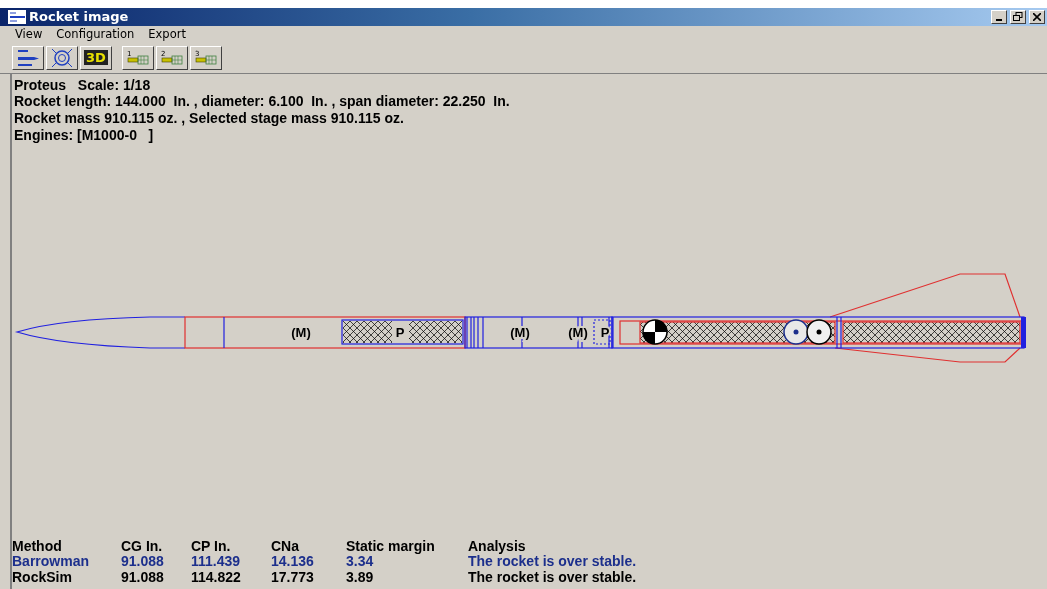 The image size is (1047, 589). Describe the element at coordinates (83, 85) in the screenshot. I see `info-text: Proteus Scale: 1/18` at that location.